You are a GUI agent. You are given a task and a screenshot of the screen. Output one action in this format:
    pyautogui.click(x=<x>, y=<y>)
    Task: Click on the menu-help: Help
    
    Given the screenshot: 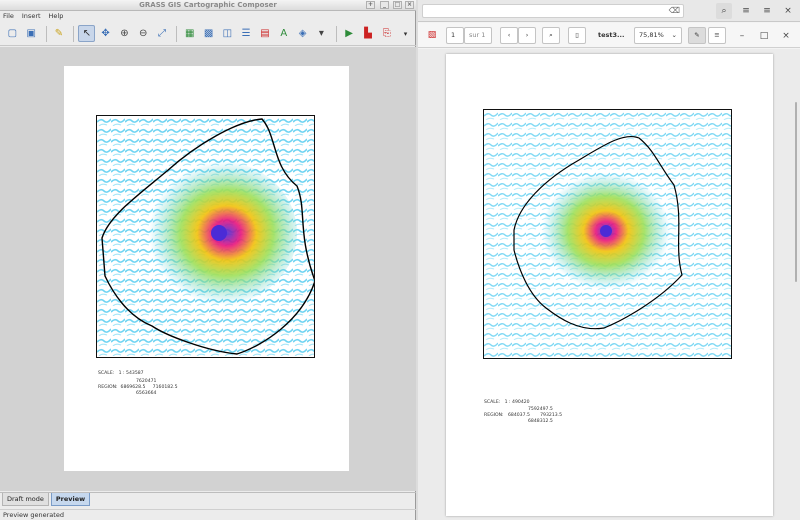 What is the action you would take?
    pyautogui.click(x=56, y=16)
    